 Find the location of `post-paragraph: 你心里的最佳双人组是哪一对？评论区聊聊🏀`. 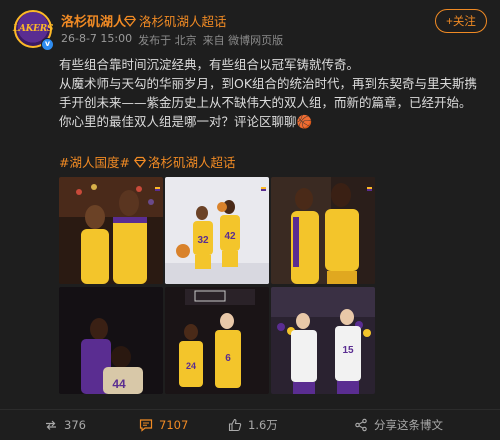

post-paragraph: 你心里的最佳双人组是哪一对？评论区聊聊🏀 is located at coordinates (186, 121).